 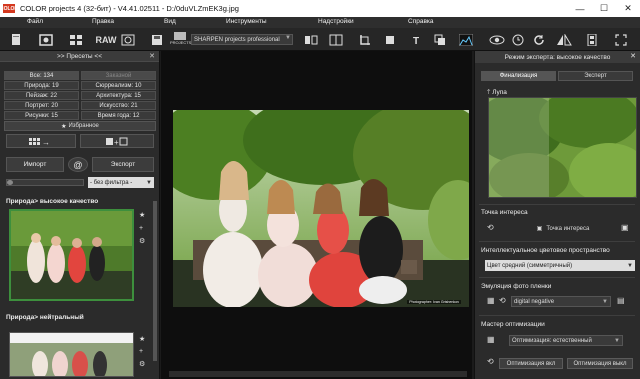 What do you see at coordinates (490, 361) in the screenshot?
I see `optim-refresh-icon: ⟲` at bounding box center [490, 361].